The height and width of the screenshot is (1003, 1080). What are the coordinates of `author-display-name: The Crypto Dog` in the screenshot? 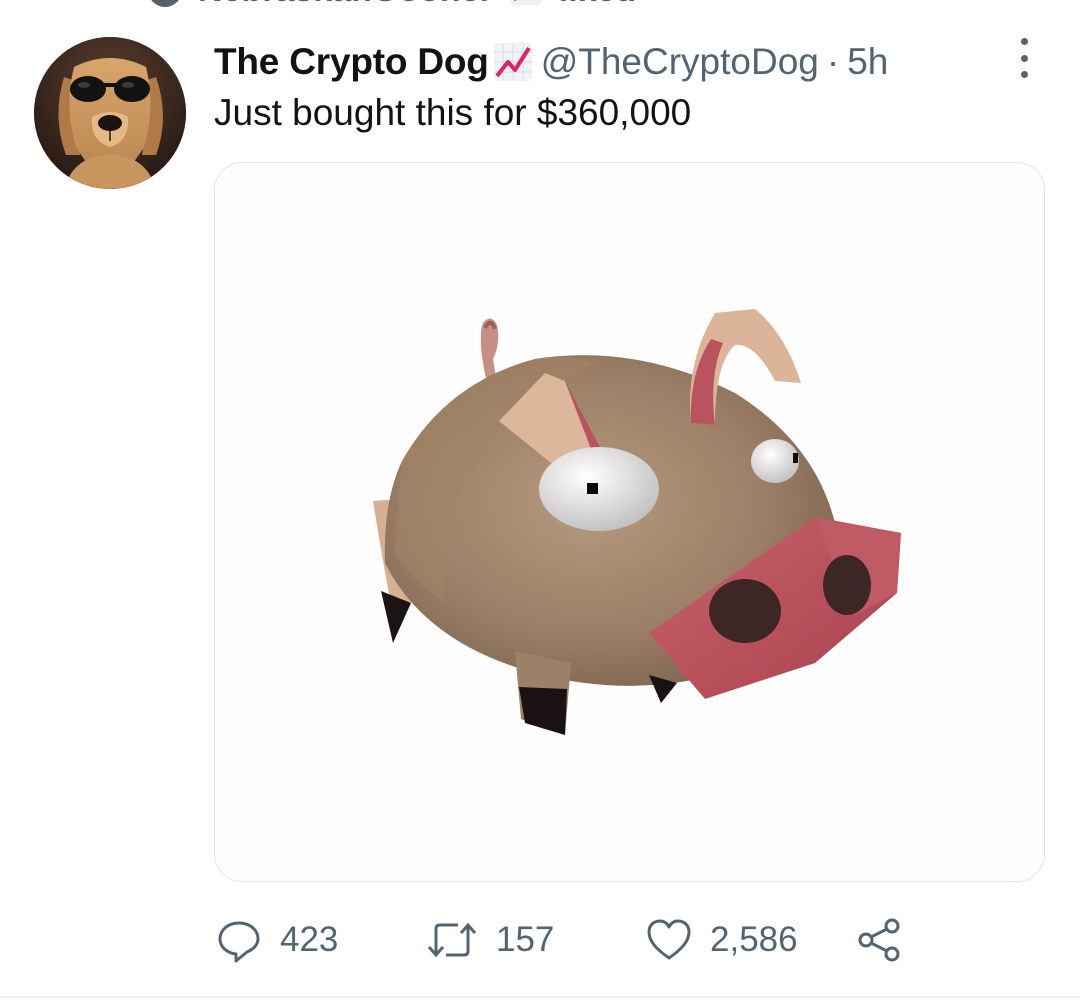 It's located at (351, 62).